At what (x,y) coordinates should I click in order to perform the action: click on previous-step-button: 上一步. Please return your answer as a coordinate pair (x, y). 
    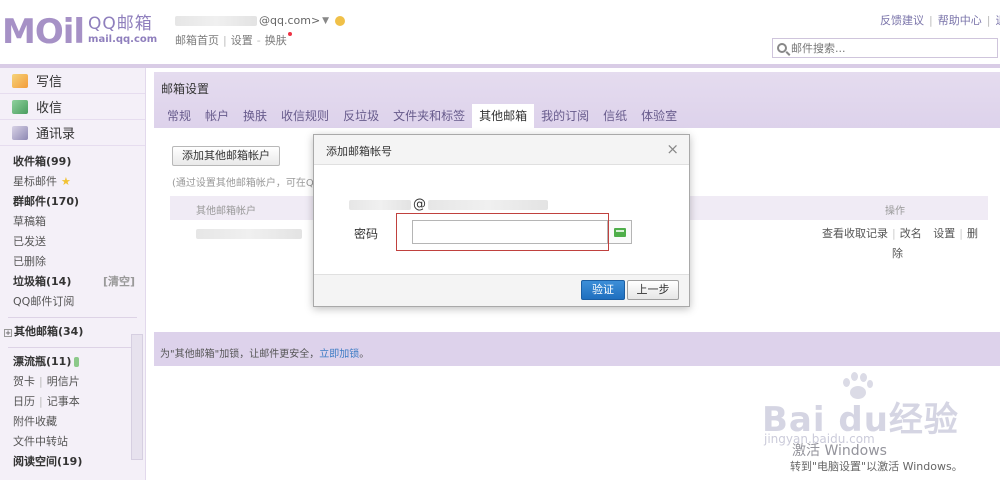
    Looking at the image, I should click on (653, 290).